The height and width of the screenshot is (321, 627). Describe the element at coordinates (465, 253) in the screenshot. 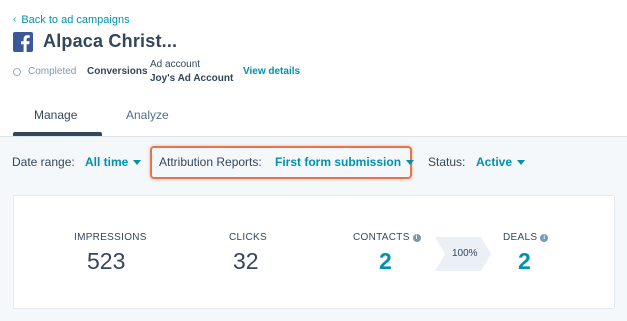

I see `conversion-rate: 100%` at that location.